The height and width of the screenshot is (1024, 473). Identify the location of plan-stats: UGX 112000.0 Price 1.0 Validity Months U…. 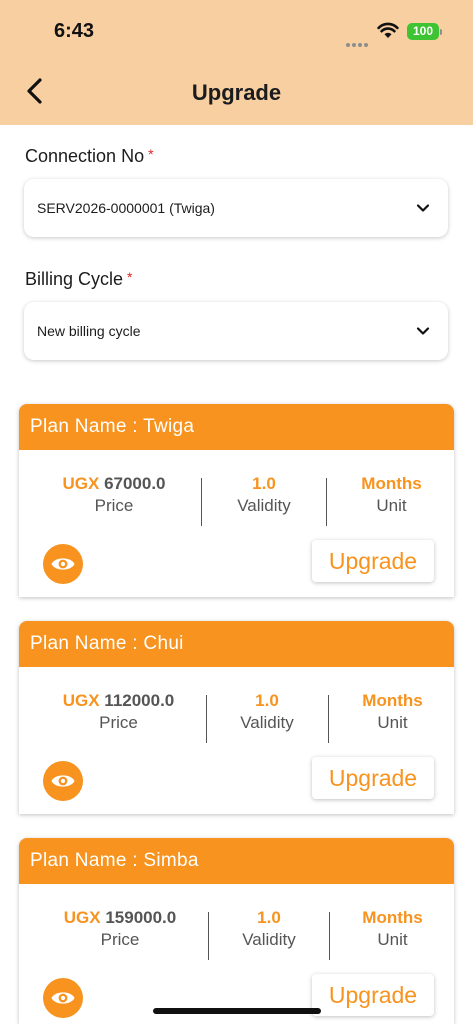
(236, 719).